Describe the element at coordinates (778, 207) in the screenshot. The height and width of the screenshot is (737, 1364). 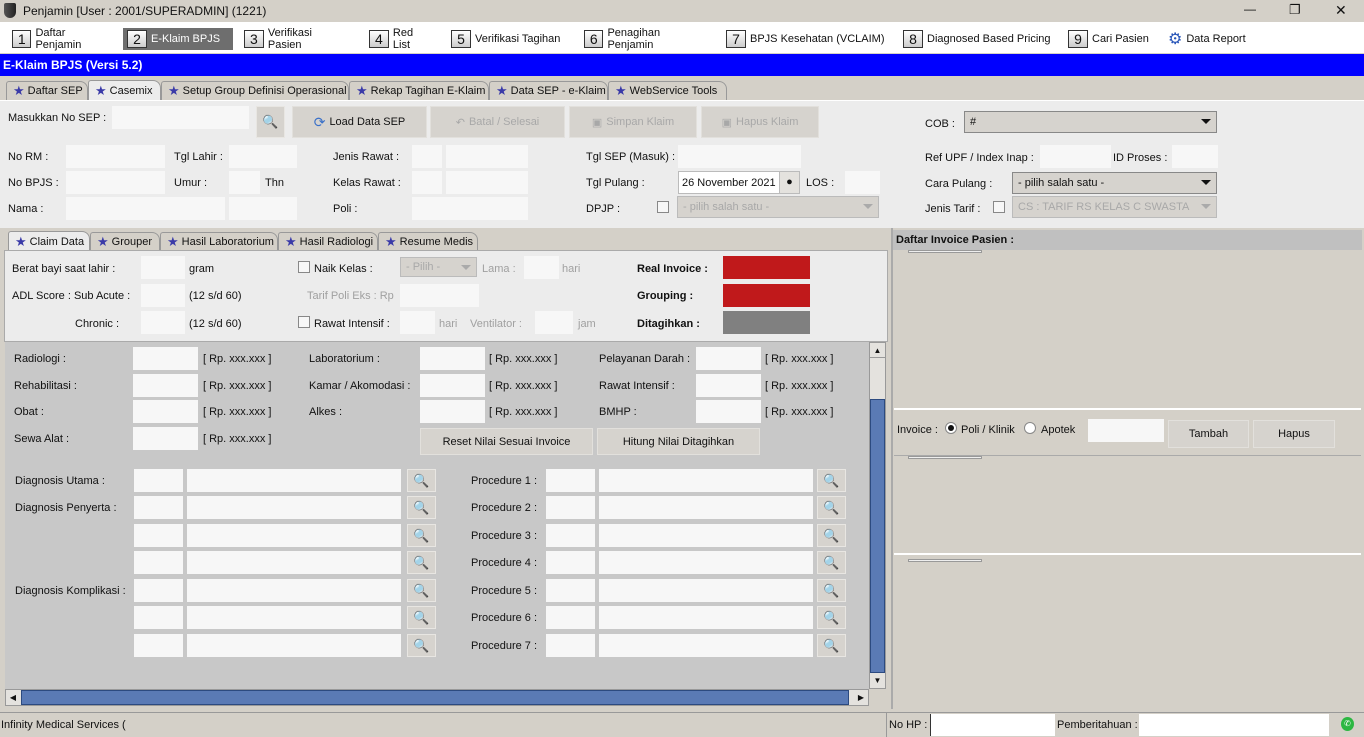
I see `dpjp-select: - pilih salah satu -` at that location.